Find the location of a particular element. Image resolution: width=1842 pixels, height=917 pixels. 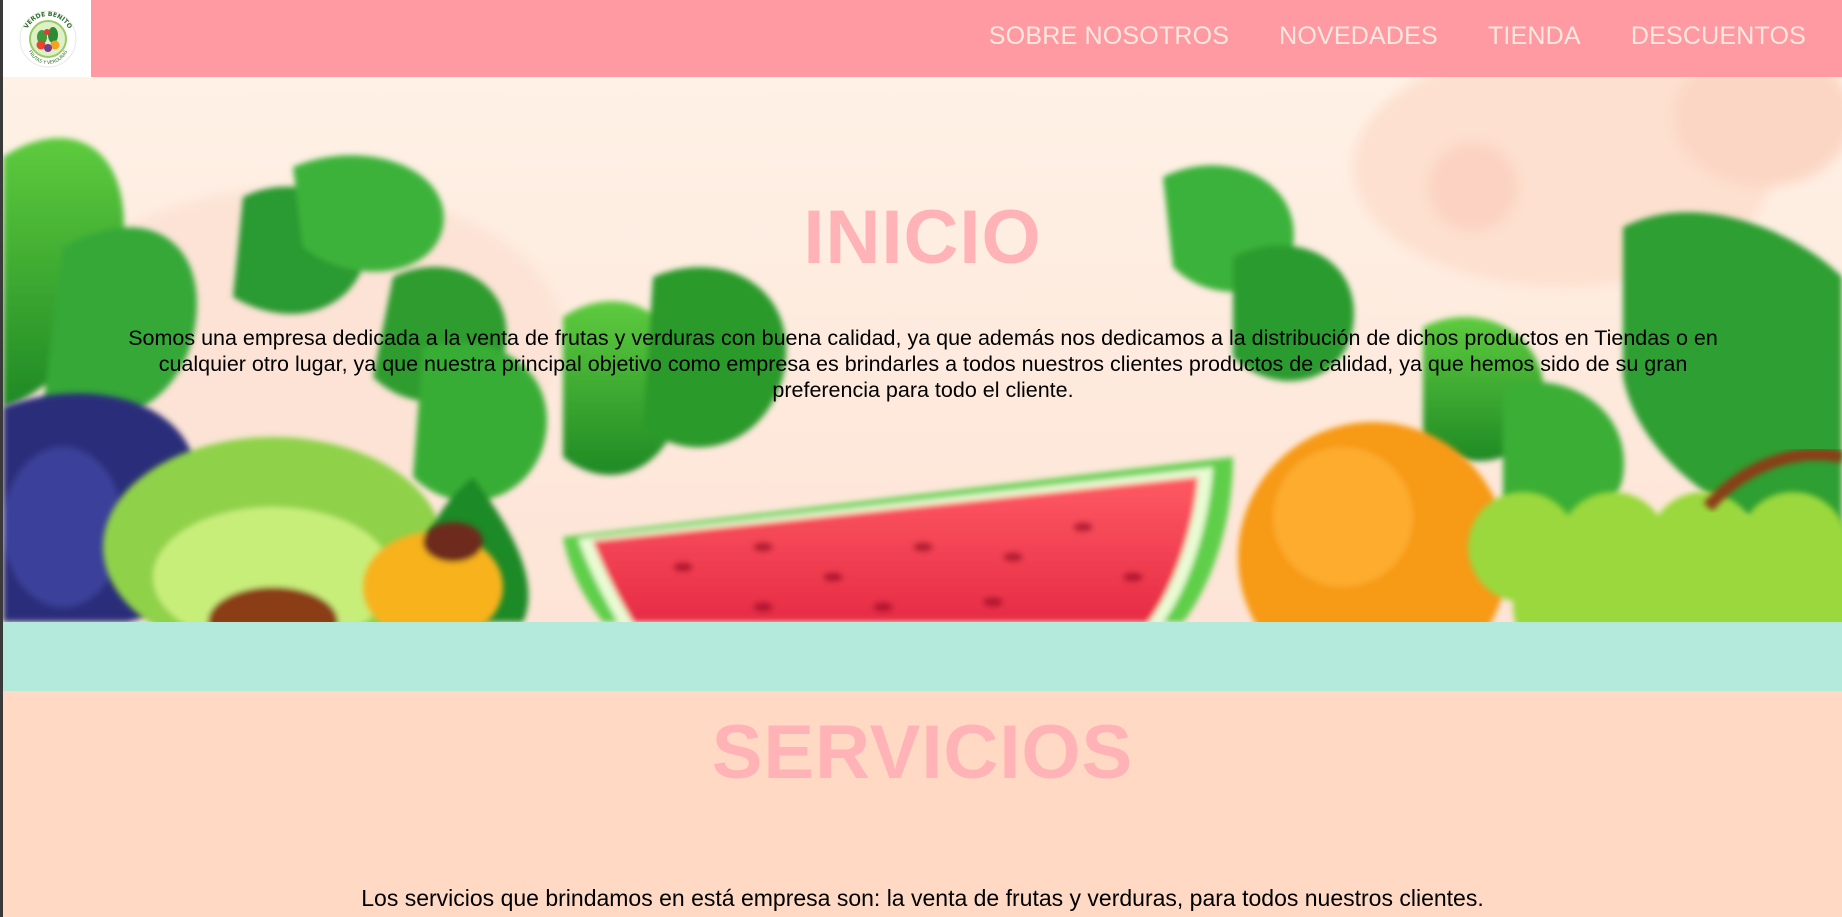

brand-logo: VERDE BENITO FRUTAS Y VERDURAS is located at coordinates (47, 38).